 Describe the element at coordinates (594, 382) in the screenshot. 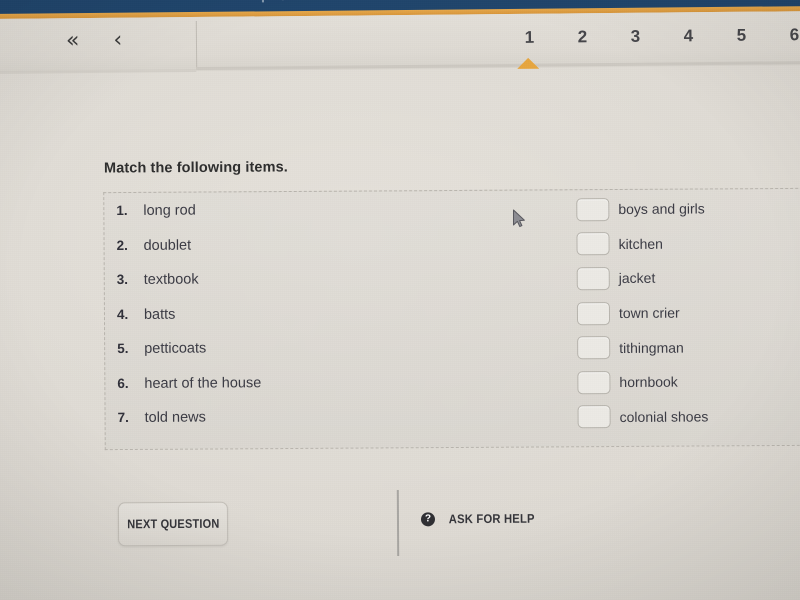

I see `answer-input-hornbook` at that location.